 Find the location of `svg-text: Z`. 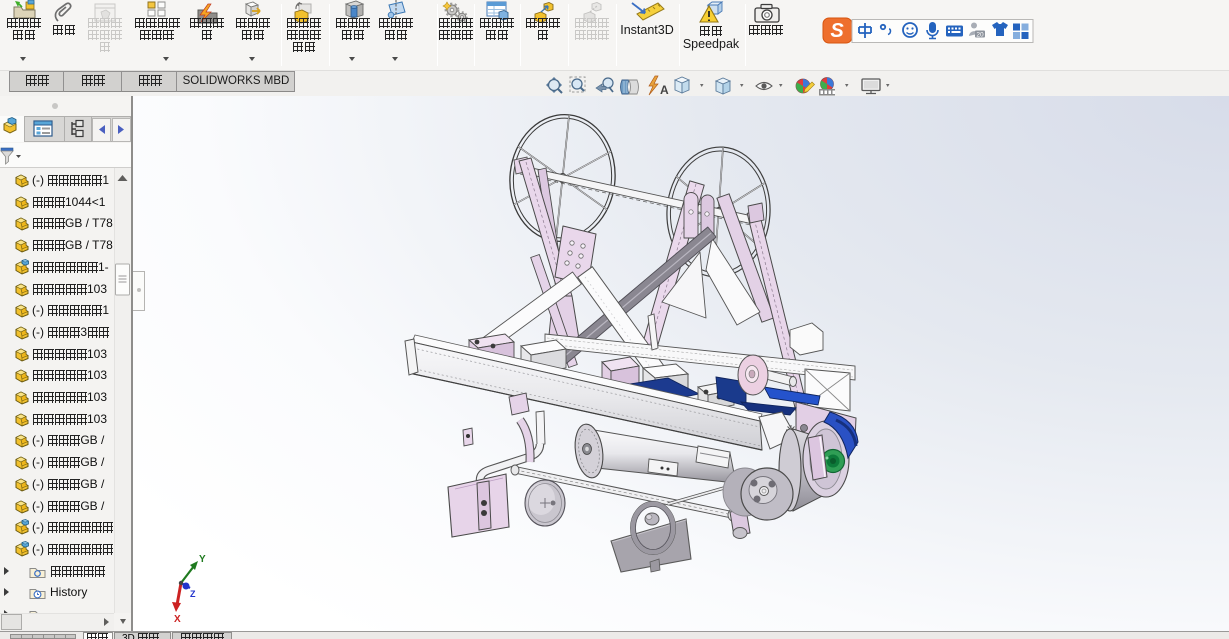

svg-text: Z is located at coordinates (193, 594).